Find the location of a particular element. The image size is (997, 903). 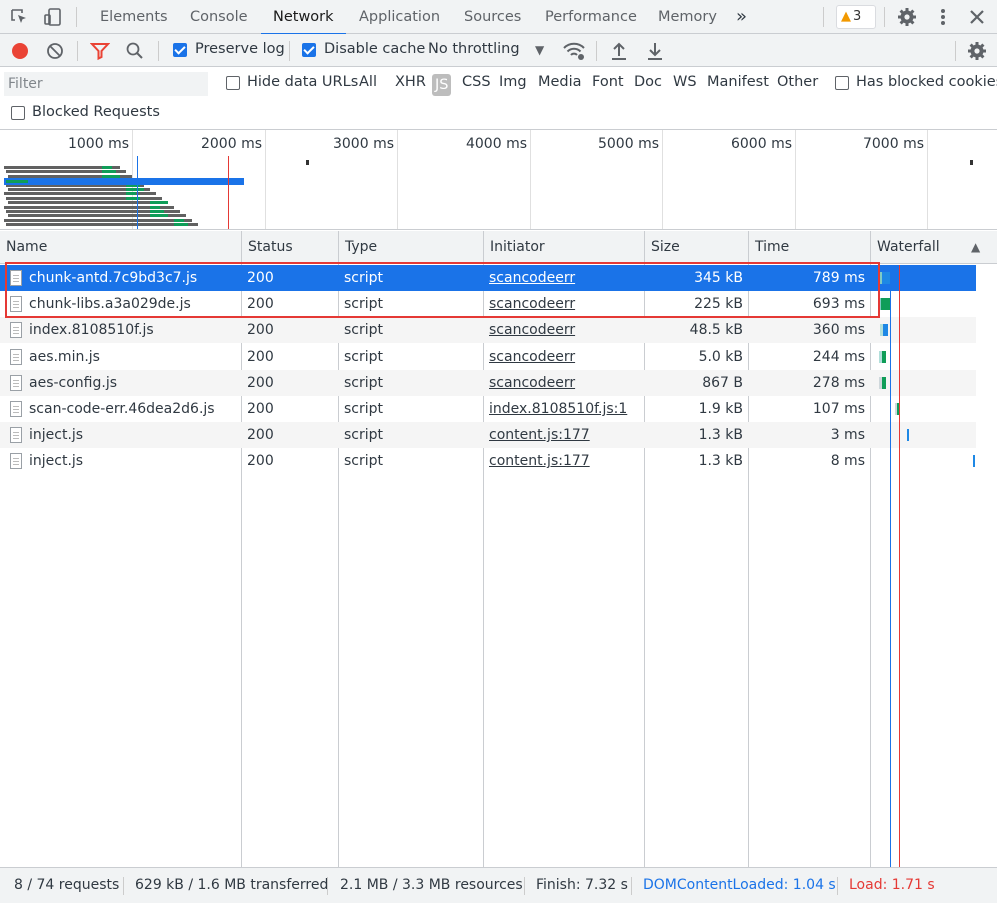

filter-input is located at coordinates (106, 84).